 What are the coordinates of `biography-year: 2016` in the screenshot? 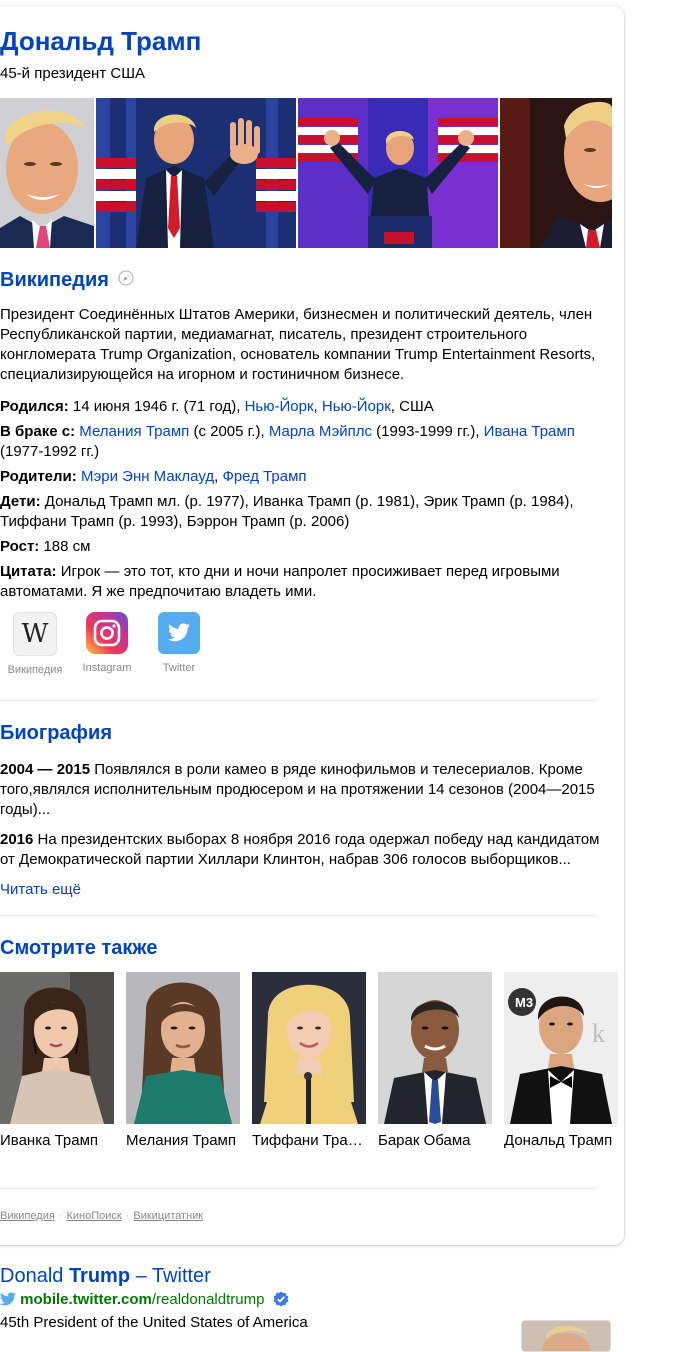 It's located at (17, 839).